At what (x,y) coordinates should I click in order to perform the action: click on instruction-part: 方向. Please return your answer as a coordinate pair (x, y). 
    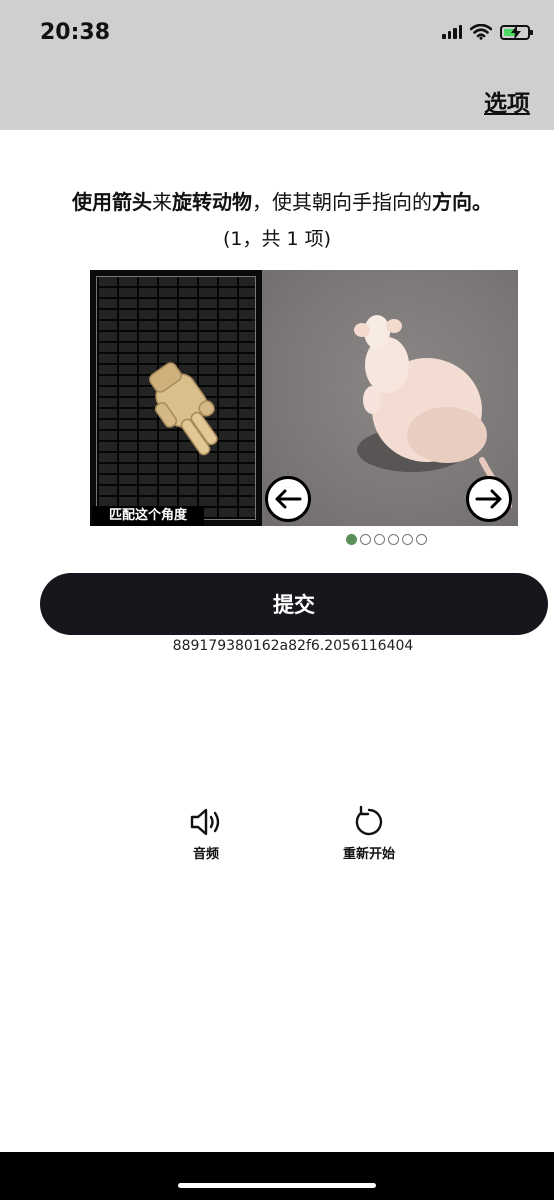
    Looking at the image, I should click on (452, 202).